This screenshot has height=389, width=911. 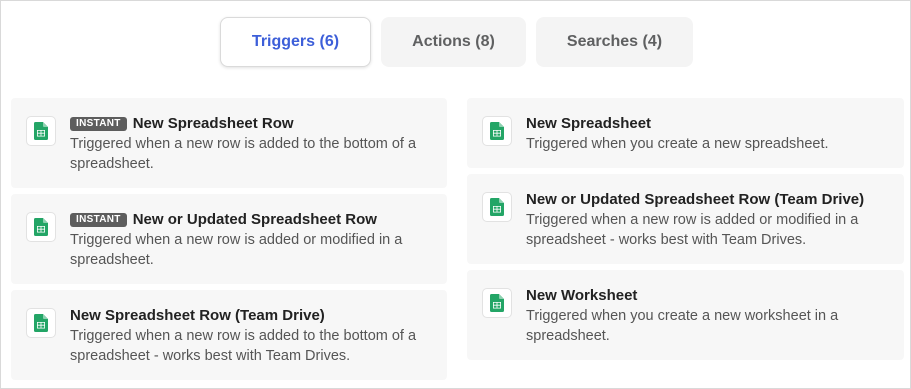 I want to click on card-title: New Worksheet, so click(x=582, y=295).